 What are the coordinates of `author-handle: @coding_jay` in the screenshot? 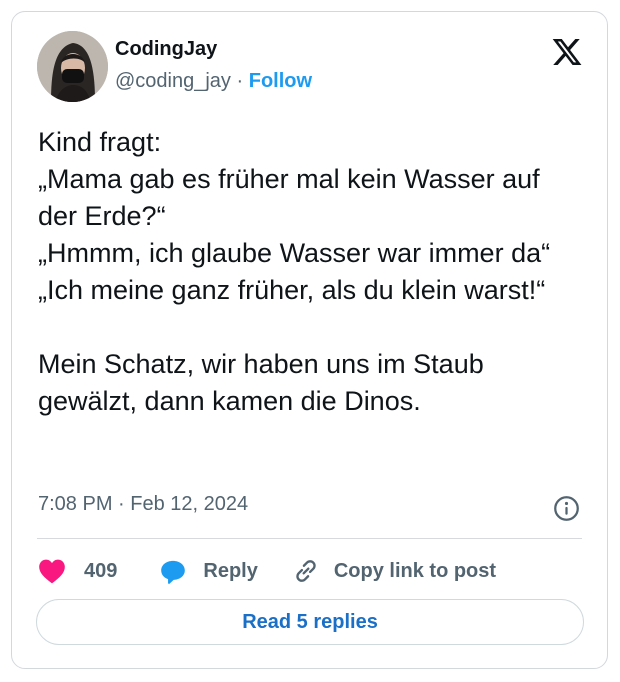 It's located at (173, 81).